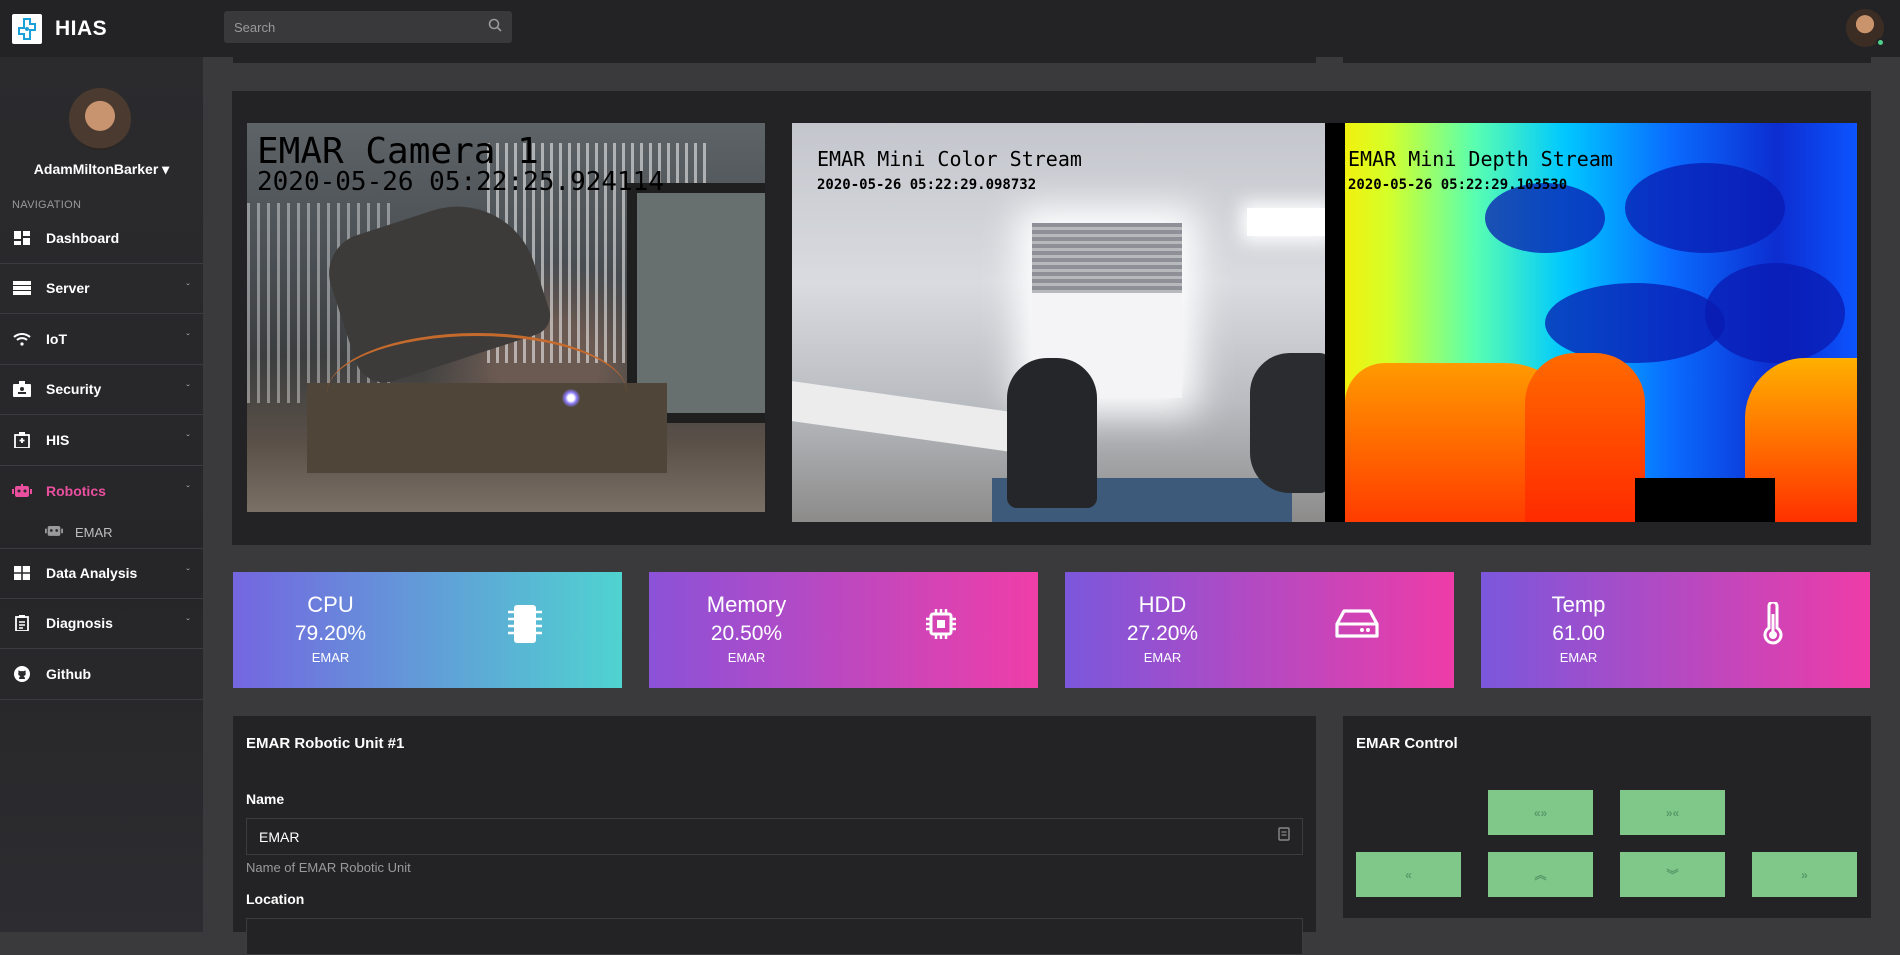 The height and width of the screenshot is (955, 1900). I want to click on sidebar-item-dashboard: Dashboard, so click(101, 238).